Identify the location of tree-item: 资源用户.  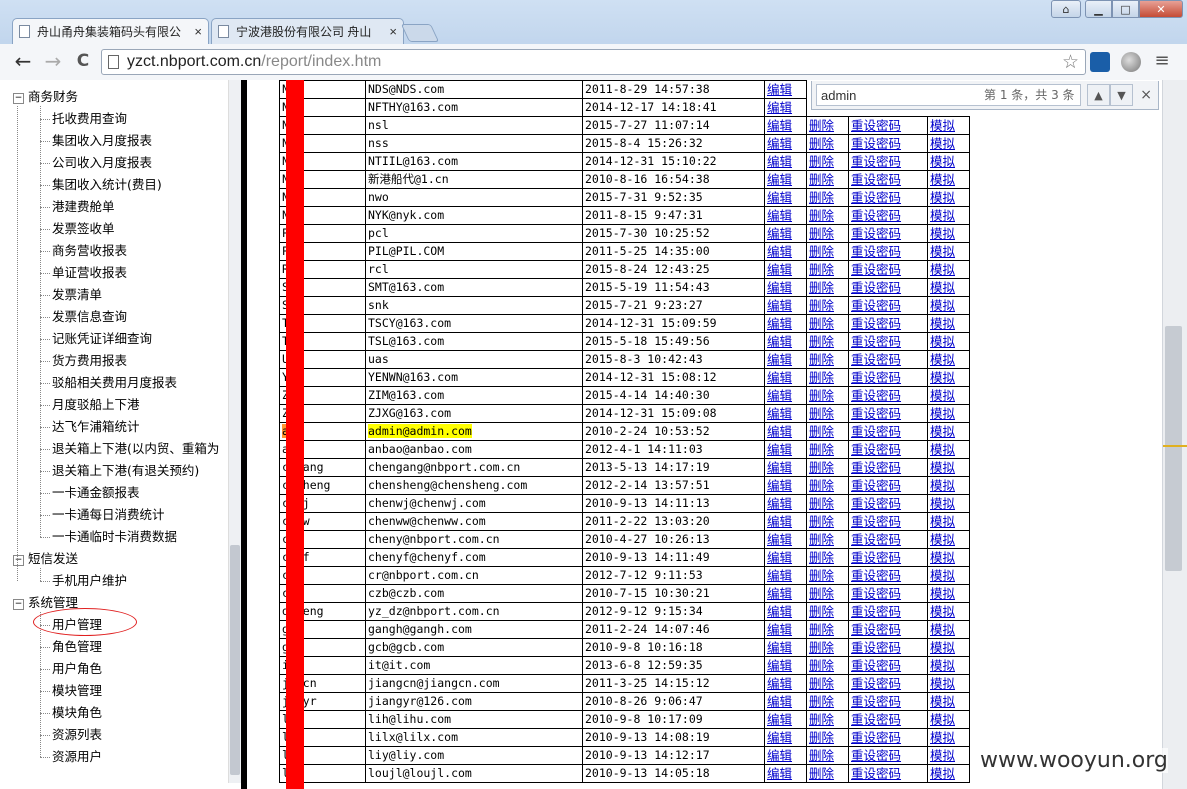
(70, 757).